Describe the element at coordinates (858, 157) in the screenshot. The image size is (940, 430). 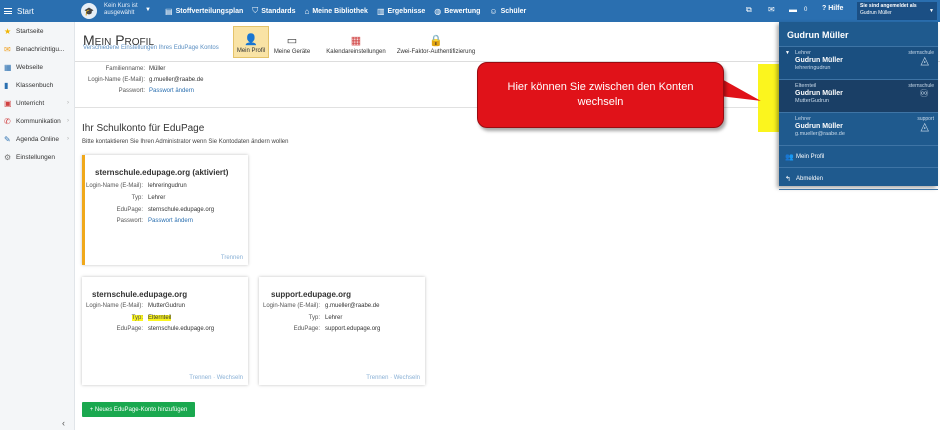
I see `my-profile-item: 👥 Mein Profil` at that location.